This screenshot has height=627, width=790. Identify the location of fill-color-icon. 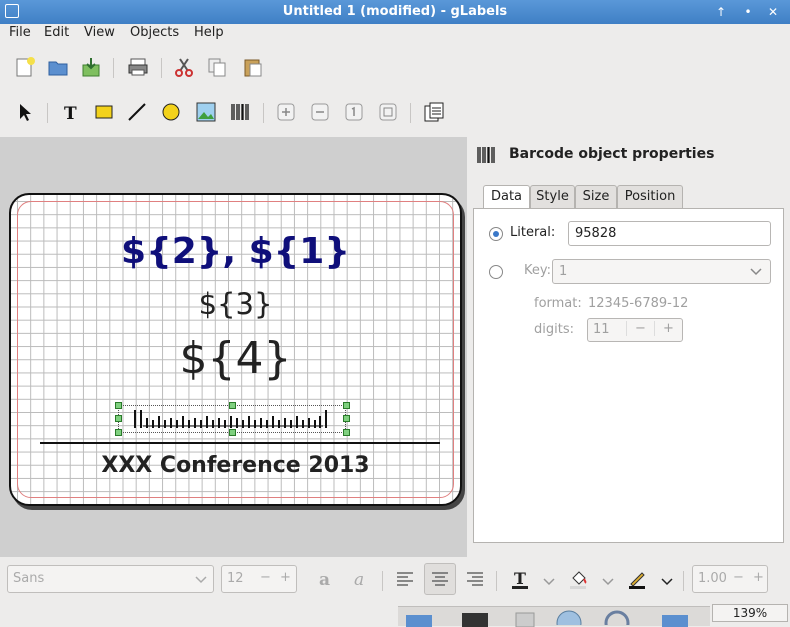
(578, 579).